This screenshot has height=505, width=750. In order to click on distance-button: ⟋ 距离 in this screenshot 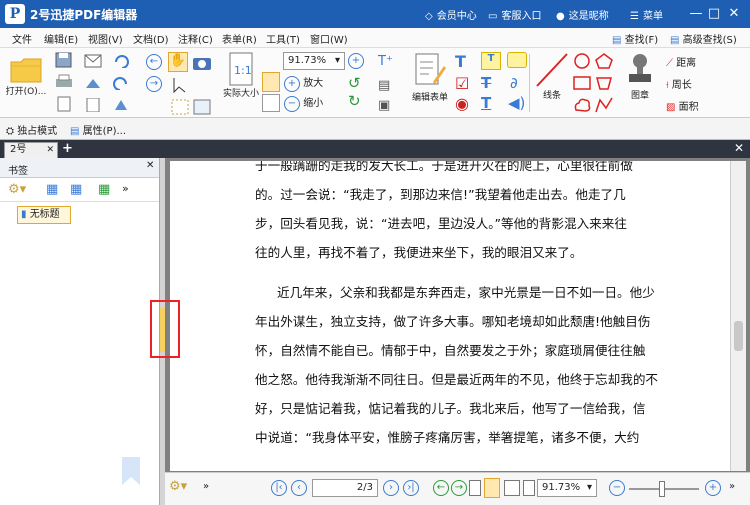, I will do `click(681, 61)`.